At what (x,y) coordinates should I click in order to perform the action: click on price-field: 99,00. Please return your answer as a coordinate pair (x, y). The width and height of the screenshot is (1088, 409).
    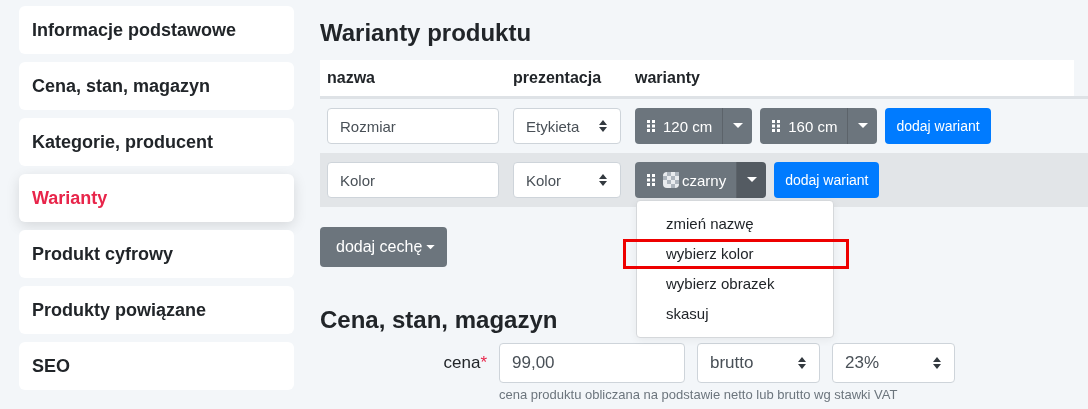
    Looking at the image, I should click on (592, 363).